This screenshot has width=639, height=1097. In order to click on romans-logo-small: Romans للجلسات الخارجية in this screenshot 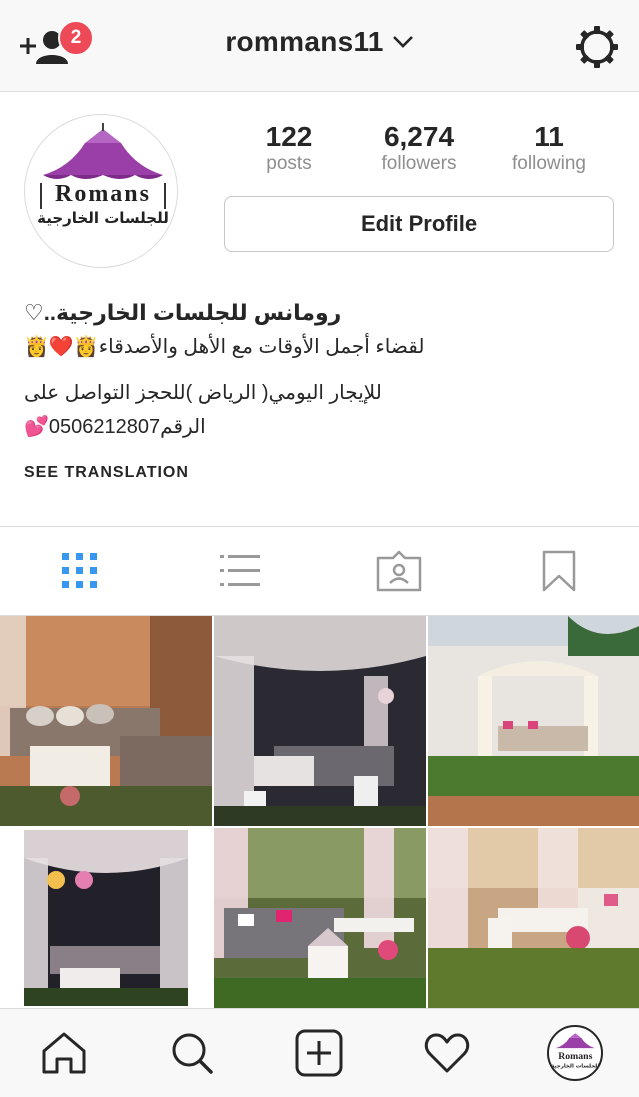, I will do `click(575, 1051)`.